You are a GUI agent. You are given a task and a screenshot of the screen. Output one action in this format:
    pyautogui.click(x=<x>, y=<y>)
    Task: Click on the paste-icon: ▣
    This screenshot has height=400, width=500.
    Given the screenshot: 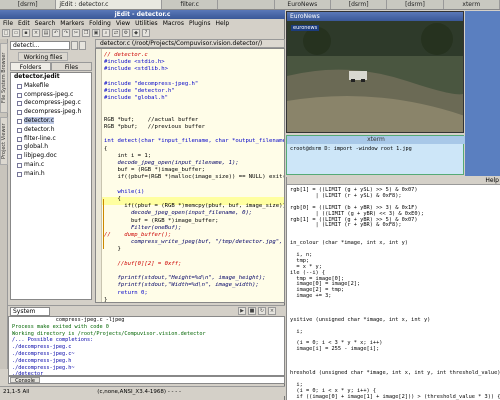 What is the action you would take?
    pyautogui.click(x=96, y=33)
    